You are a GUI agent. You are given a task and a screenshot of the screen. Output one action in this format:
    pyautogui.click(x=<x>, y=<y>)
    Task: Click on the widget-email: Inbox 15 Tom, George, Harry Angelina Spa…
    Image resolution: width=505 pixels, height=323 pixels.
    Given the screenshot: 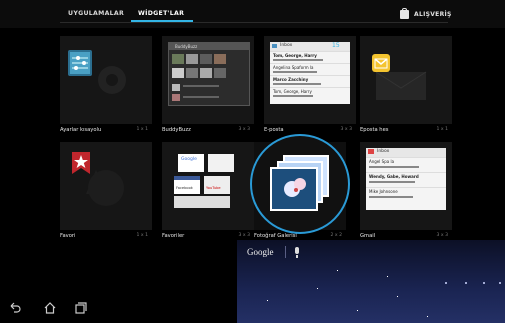 What is the action you would take?
    pyautogui.click(x=310, y=84)
    